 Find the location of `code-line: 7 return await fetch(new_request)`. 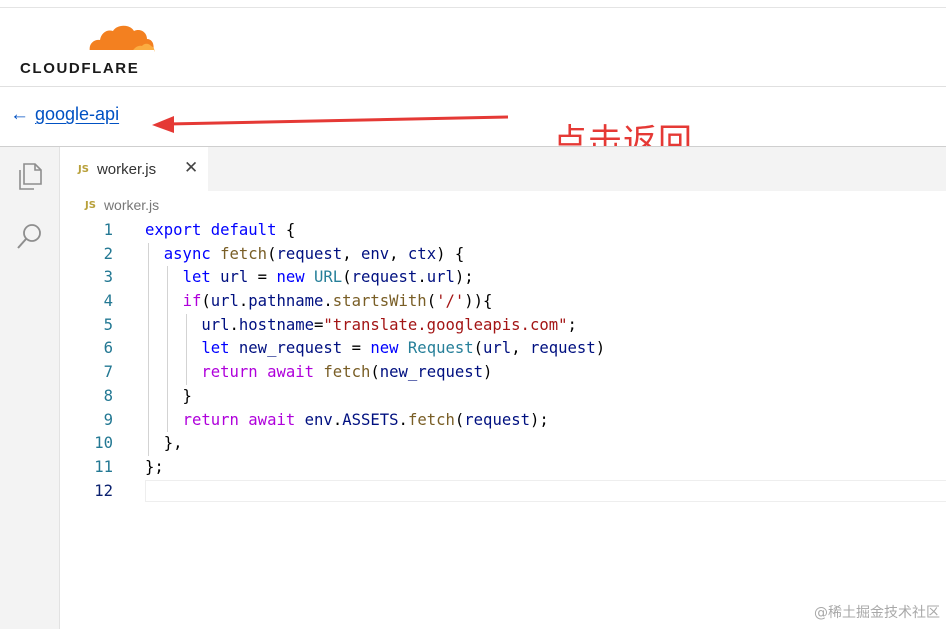

code-line: 7 return await fetch(new_request) is located at coordinates (503, 373).